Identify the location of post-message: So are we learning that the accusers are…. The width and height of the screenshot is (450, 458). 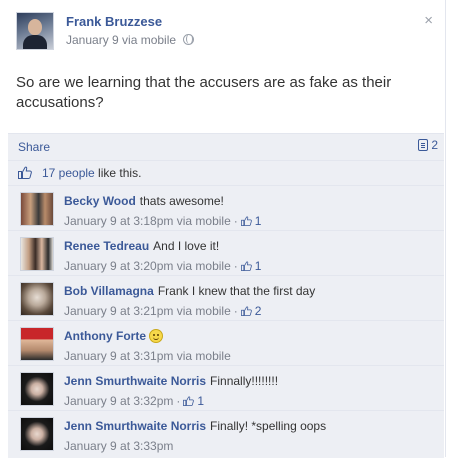
(204, 92).